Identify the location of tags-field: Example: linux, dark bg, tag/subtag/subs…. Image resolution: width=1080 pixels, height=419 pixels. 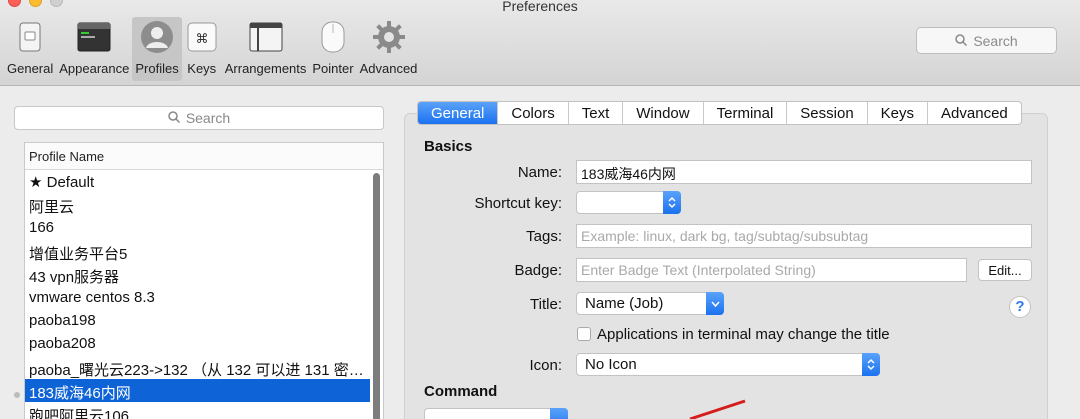
(804, 236).